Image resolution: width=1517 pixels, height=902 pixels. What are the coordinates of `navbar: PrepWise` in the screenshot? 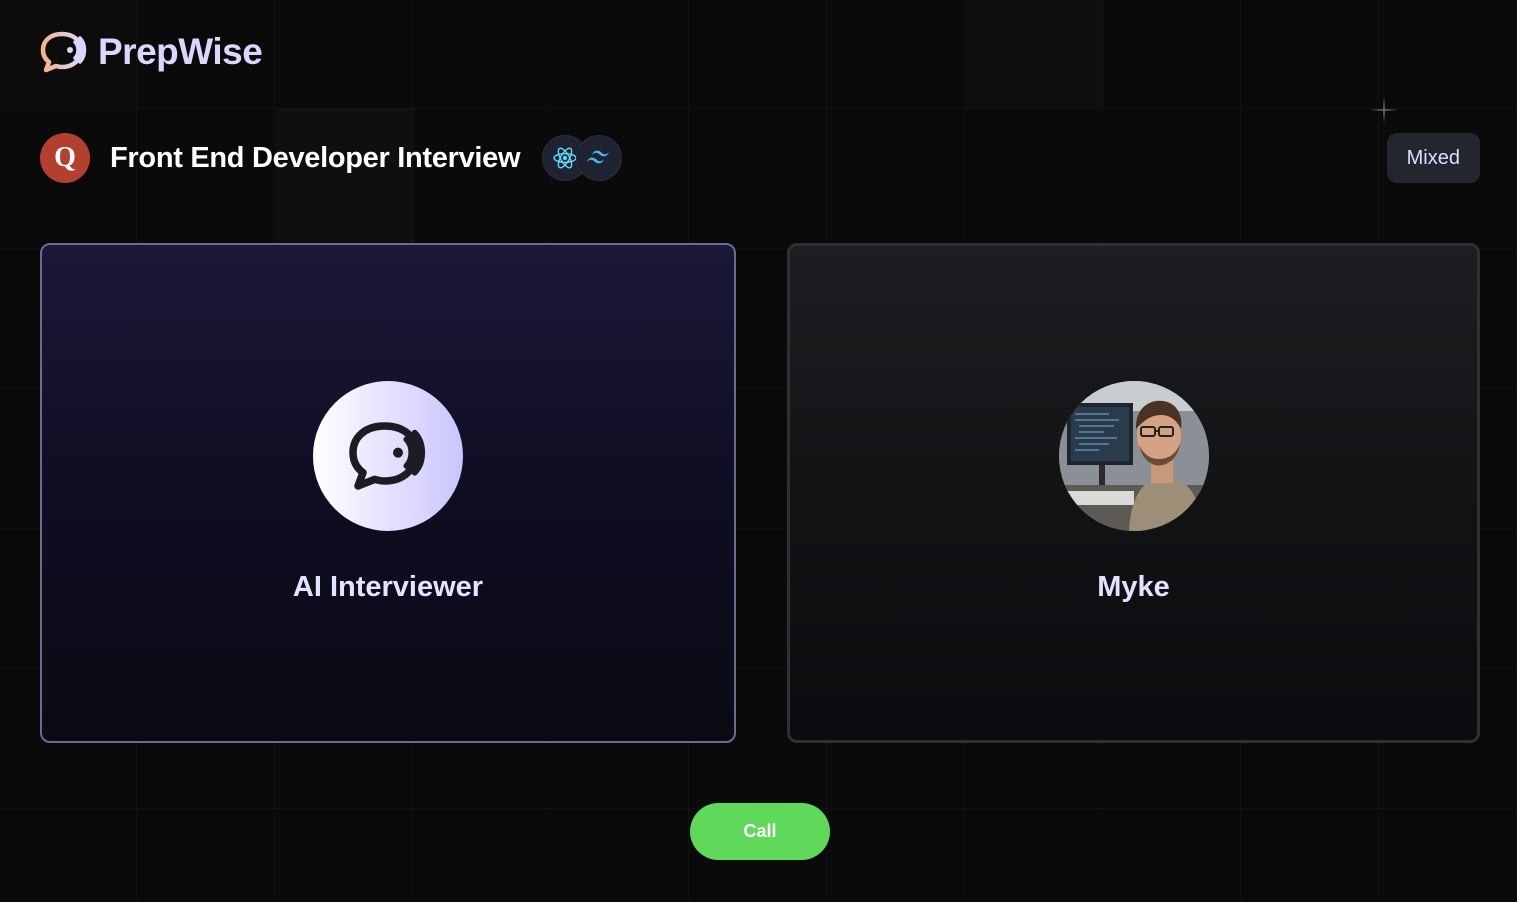 It's located at (151, 52).